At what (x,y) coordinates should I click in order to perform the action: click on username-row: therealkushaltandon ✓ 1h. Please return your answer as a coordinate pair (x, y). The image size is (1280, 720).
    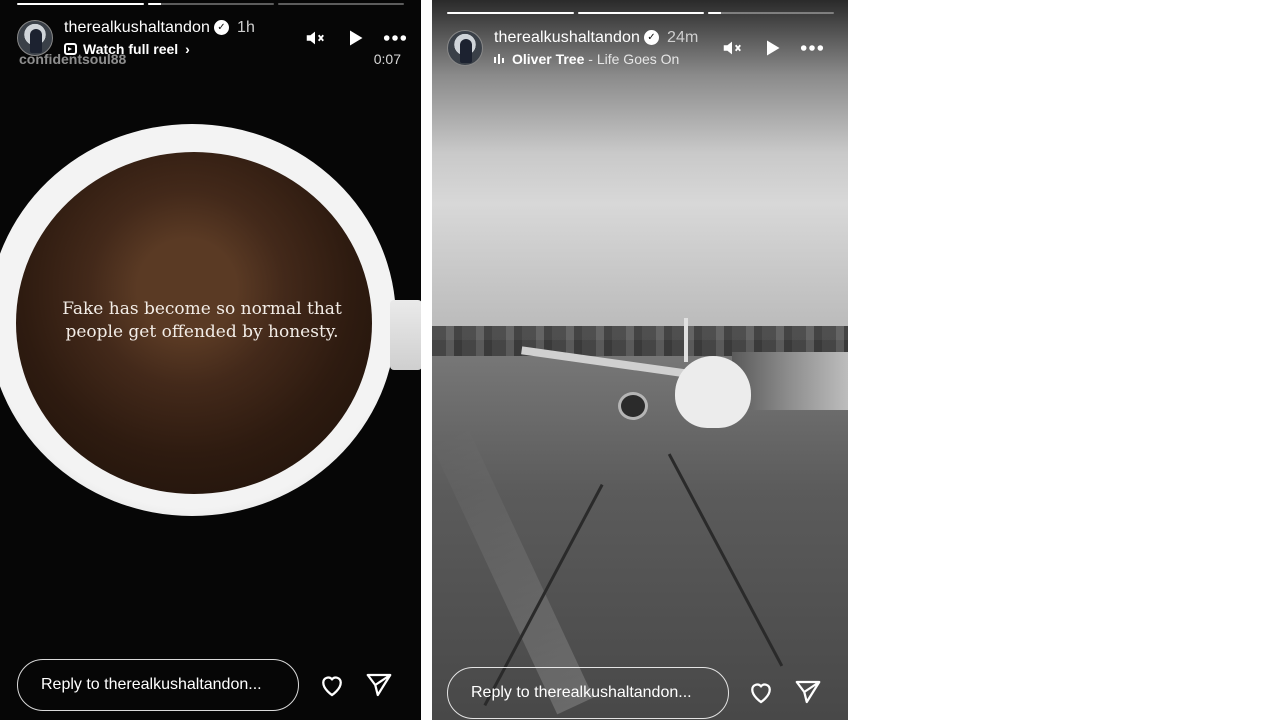
    Looking at the image, I should click on (159, 28).